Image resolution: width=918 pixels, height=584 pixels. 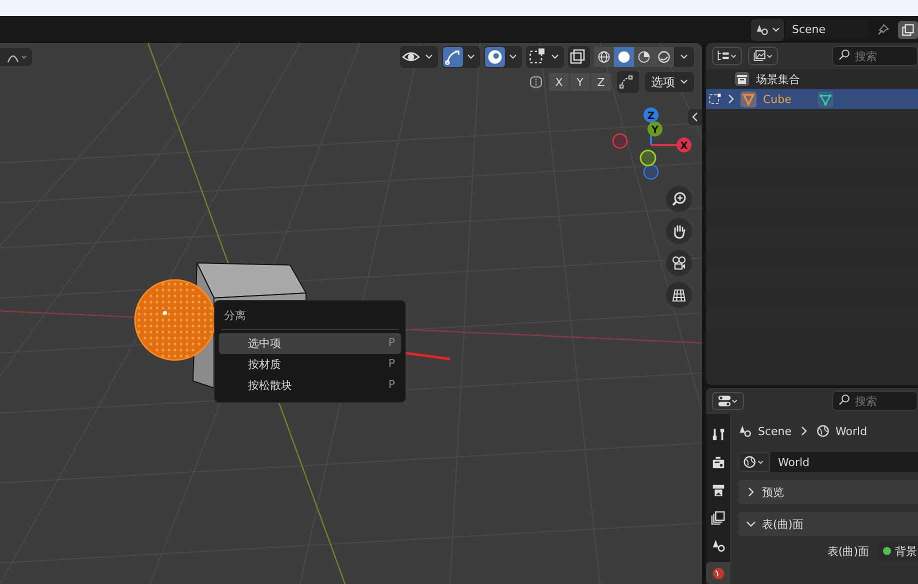 I want to click on image-stack-icon, so click(x=763, y=56).